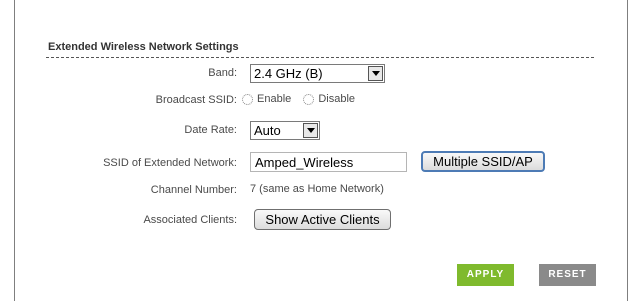 Image resolution: width=630 pixels, height=301 pixels. I want to click on show-active-clients-button: Show Active Clients, so click(322, 219).